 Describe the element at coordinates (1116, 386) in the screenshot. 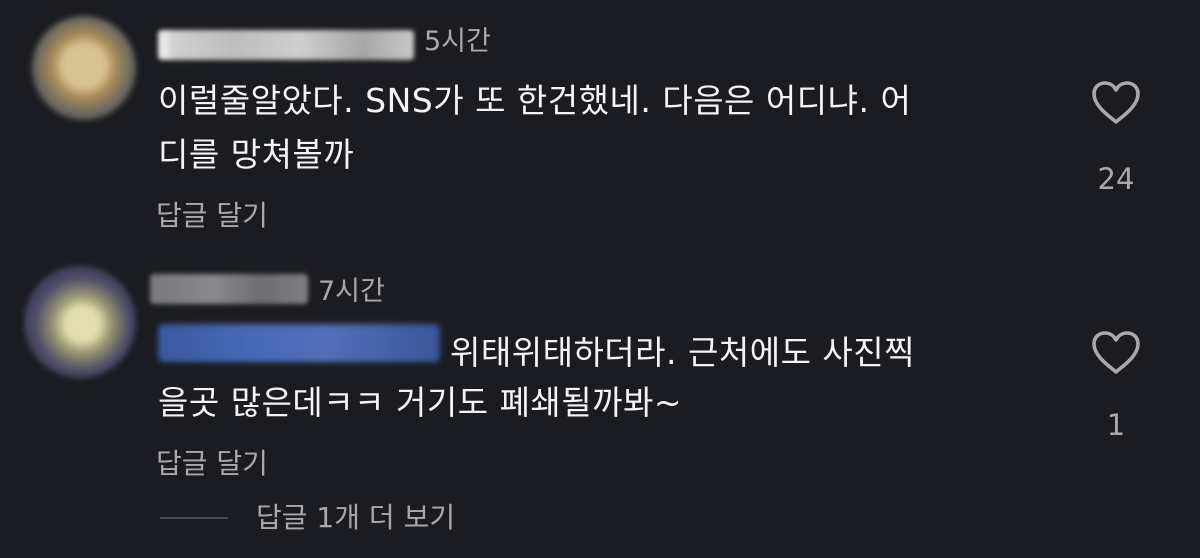

I see `like-button: 1` at that location.